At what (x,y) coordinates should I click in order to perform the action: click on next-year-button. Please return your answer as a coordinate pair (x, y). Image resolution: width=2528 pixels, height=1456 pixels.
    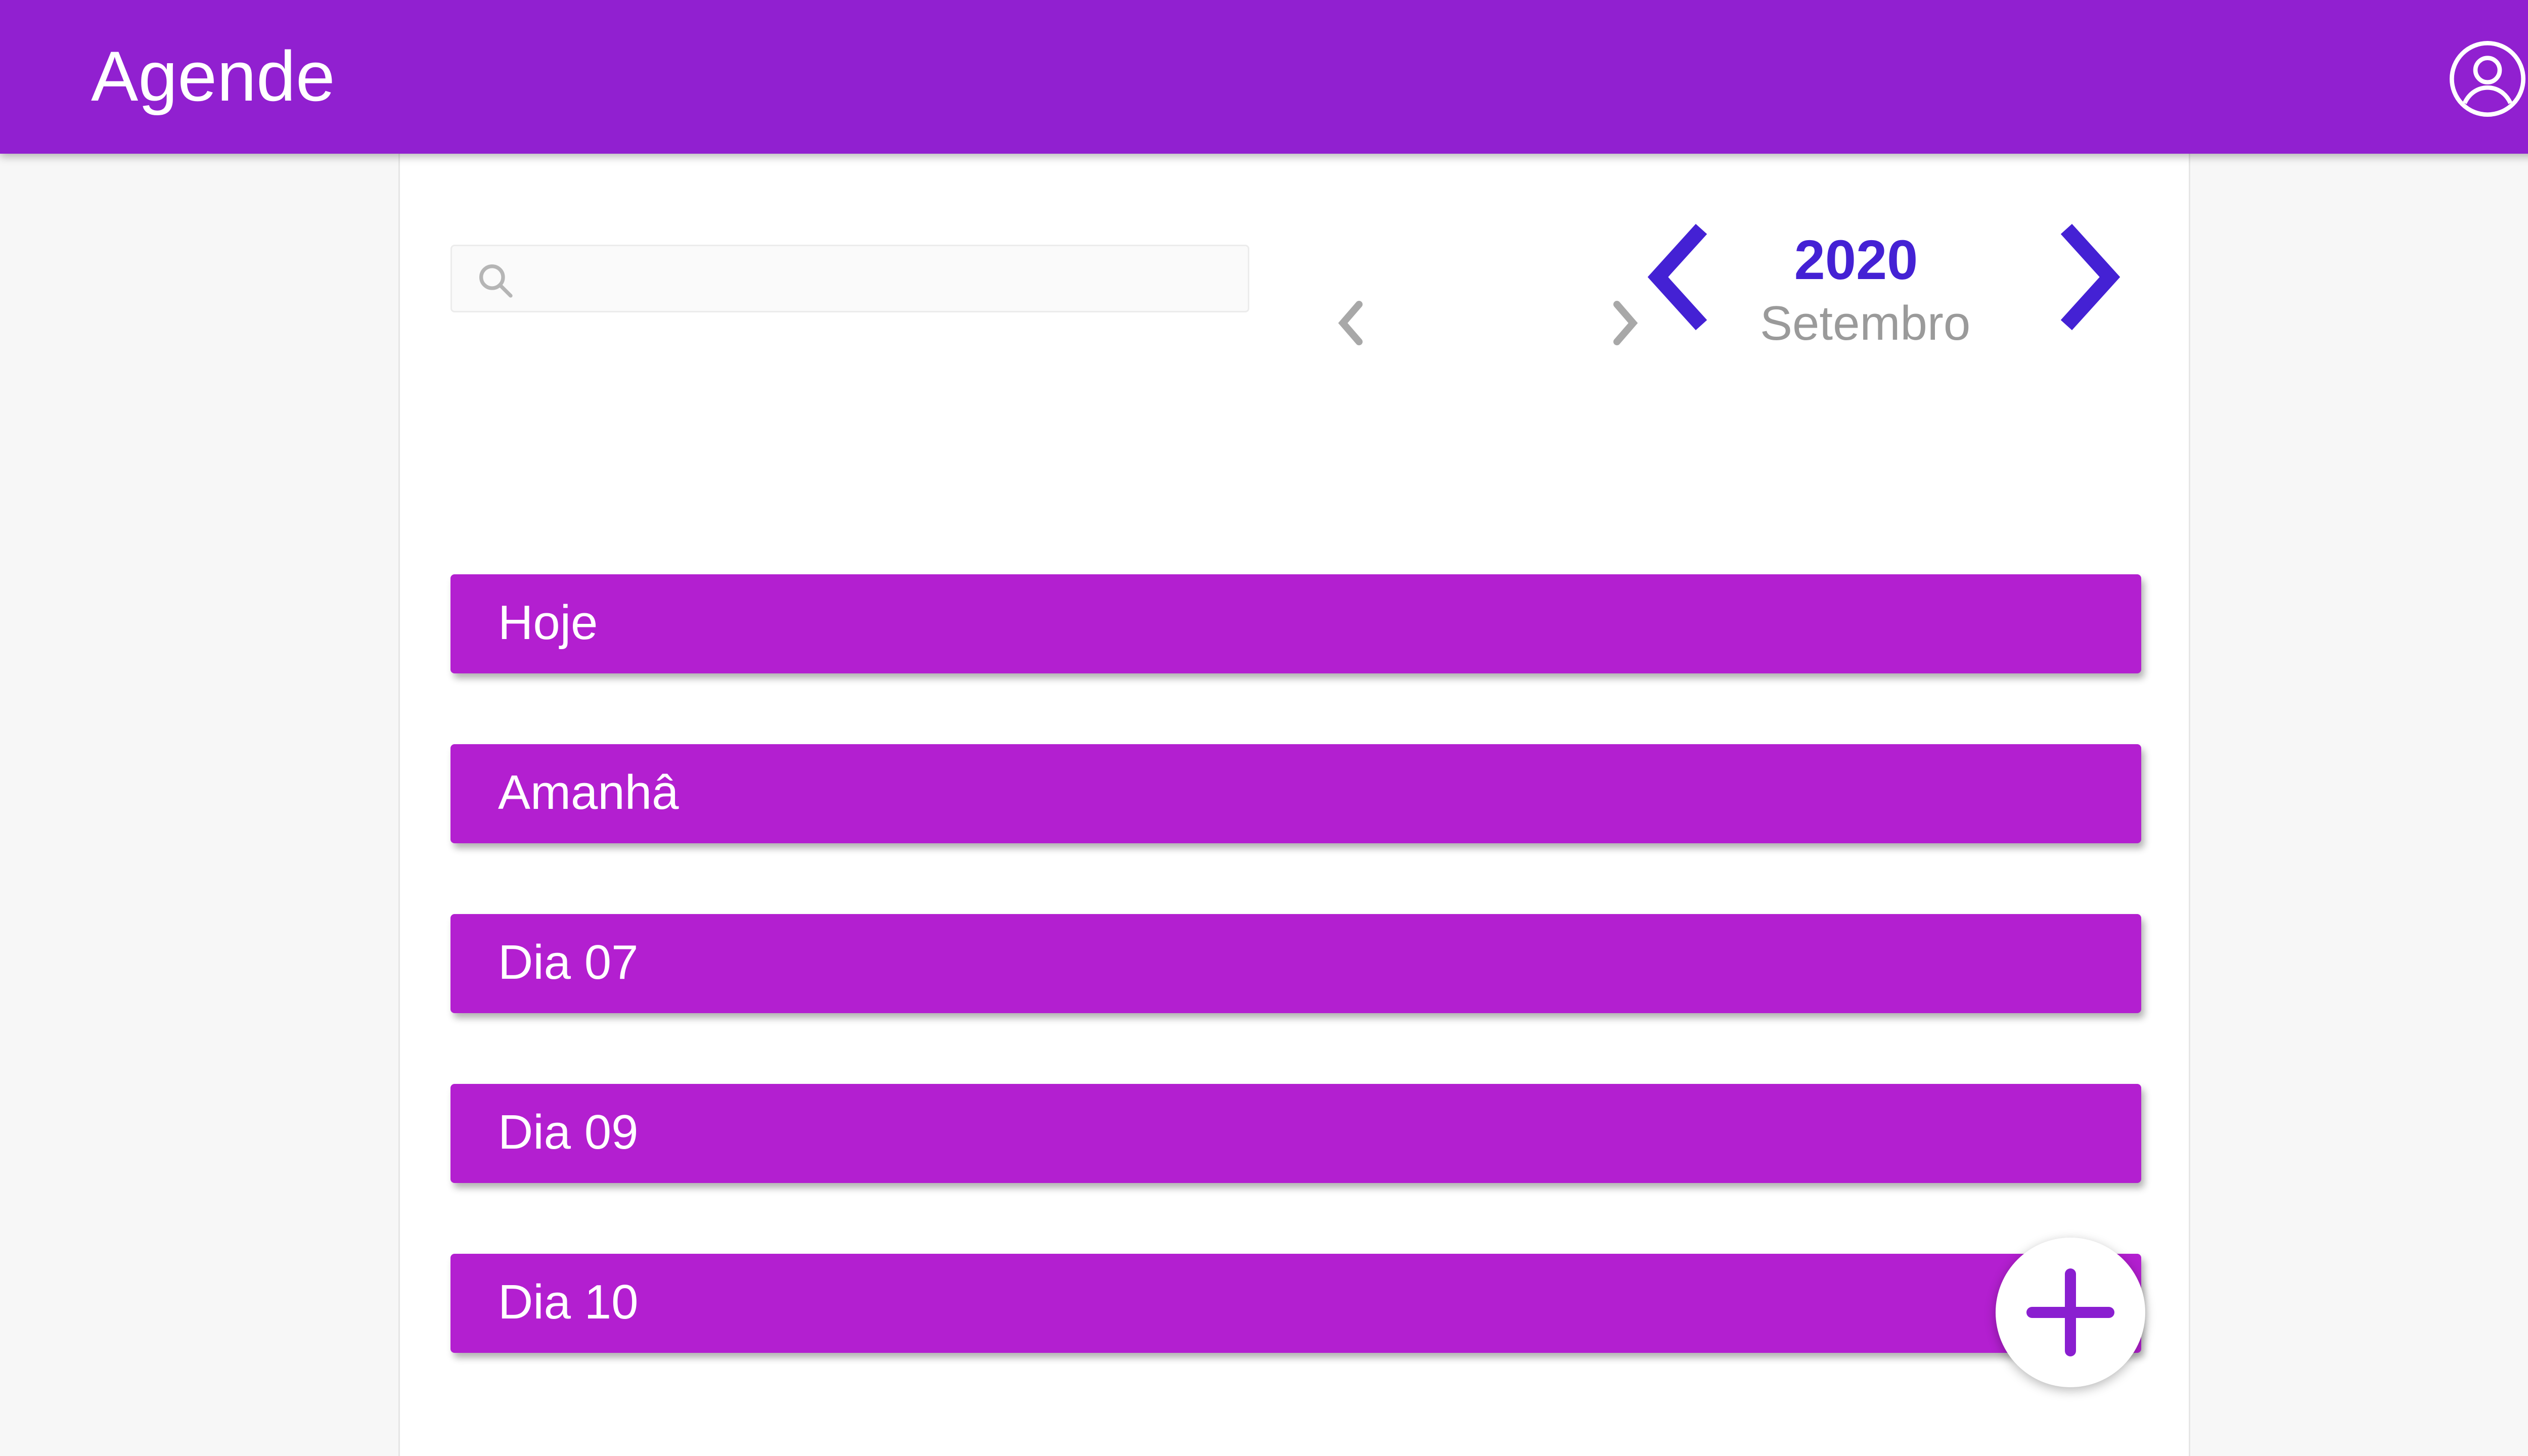
    Looking at the image, I should click on (2090, 277).